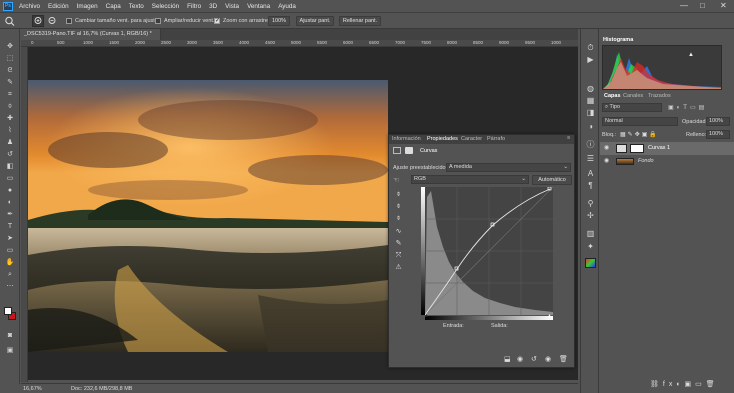 The image size is (734, 393). I want to click on healing-brush-tool-icon: ✚, so click(10, 119).